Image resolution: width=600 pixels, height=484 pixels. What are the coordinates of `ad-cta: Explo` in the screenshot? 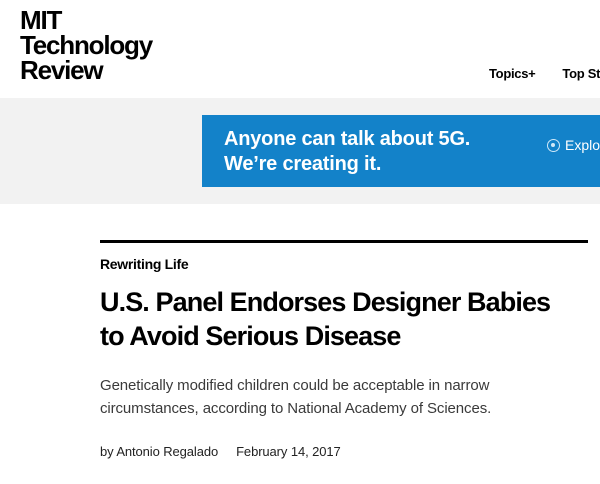 It's located at (573, 145).